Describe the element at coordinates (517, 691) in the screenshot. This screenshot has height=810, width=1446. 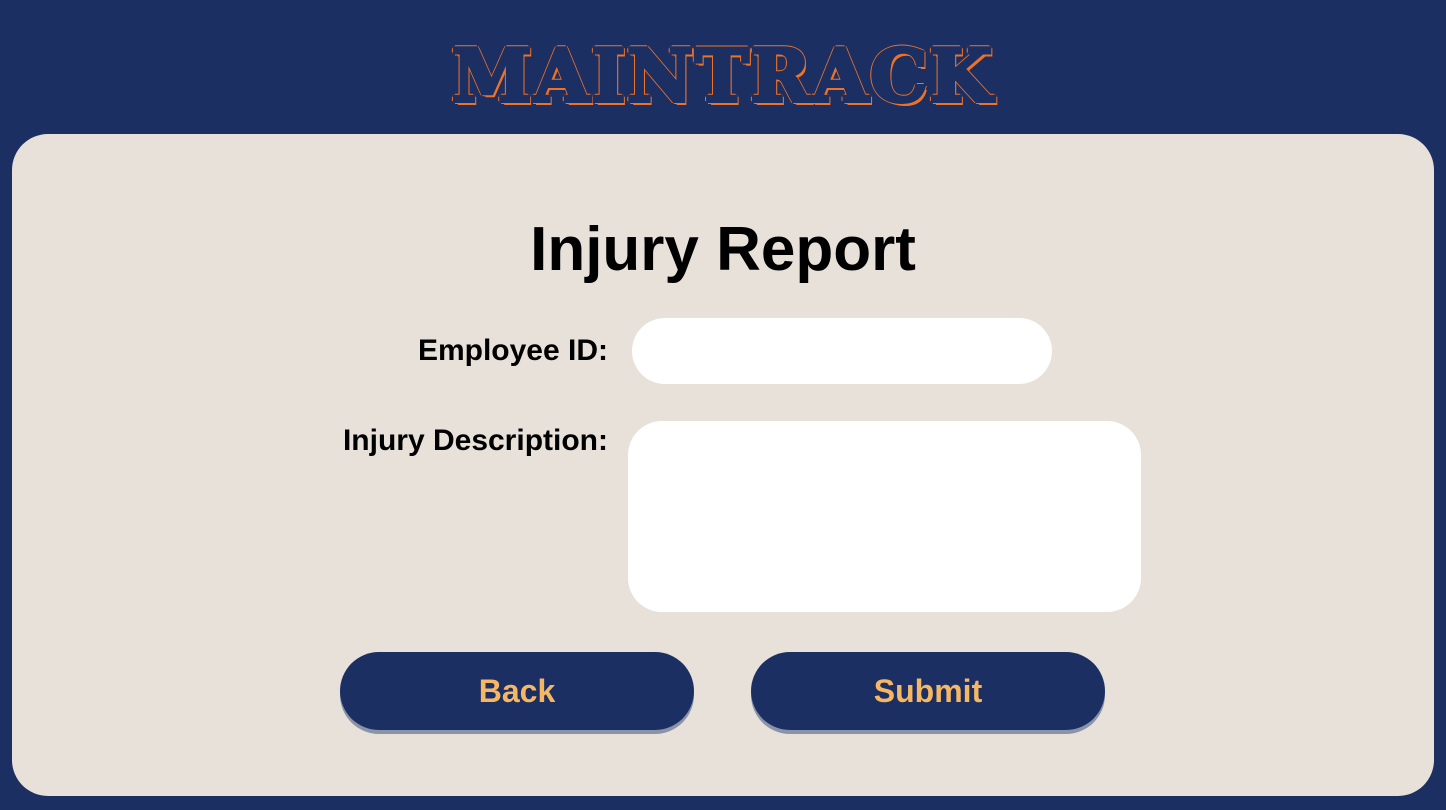
I see `back-button: Back` at that location.